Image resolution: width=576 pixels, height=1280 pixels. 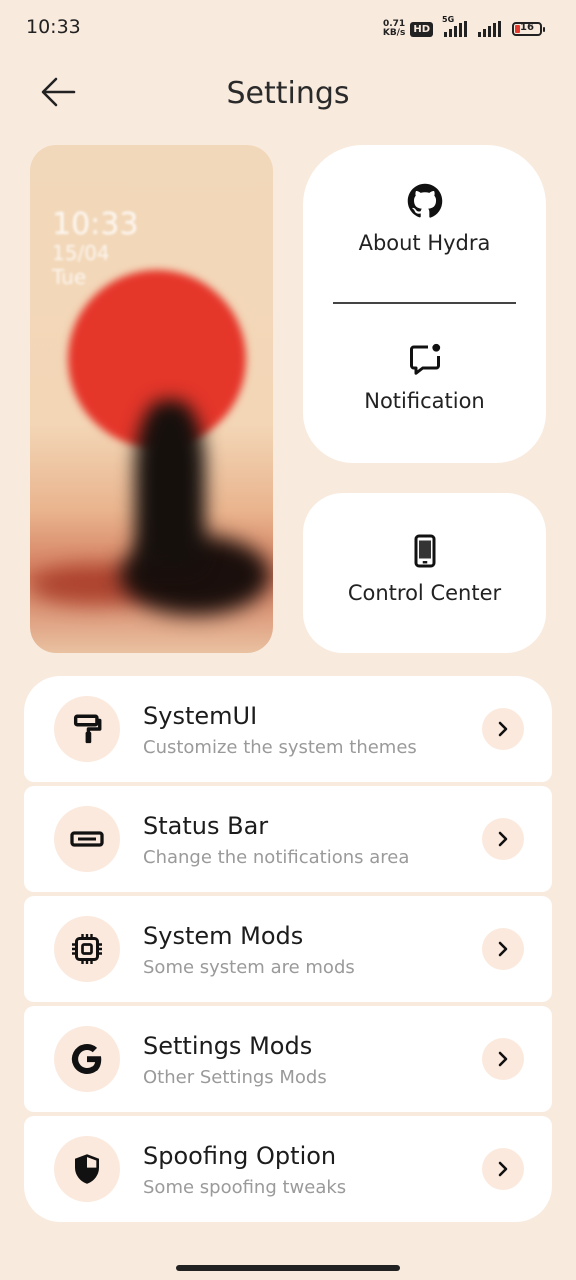 What do you see at coordinates (240, 1156) in the screenshot?
I see `menu-item-title: Spoofing Option` at bounding box center [240, 1156].